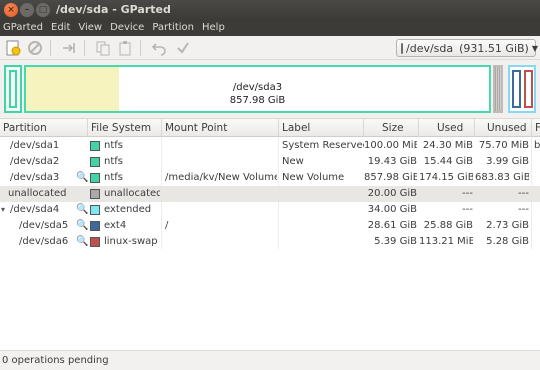  I want to click on partition-unused: 75.70 MiB, so click(503, 145).